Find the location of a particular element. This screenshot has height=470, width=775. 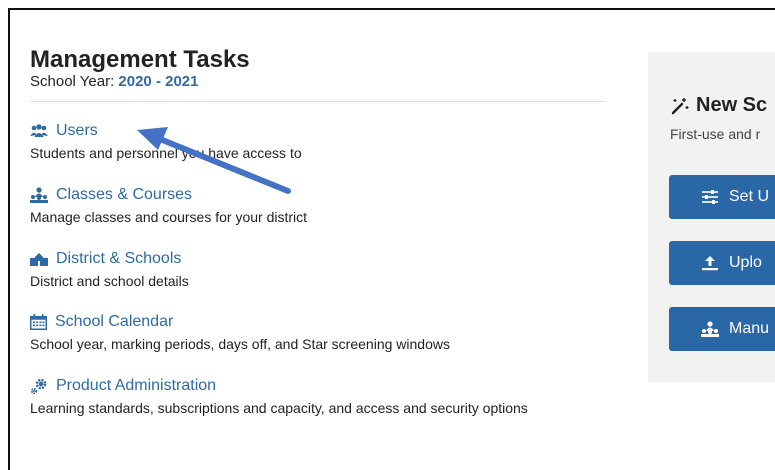

upload-icon is located at coordinates (710, 263).